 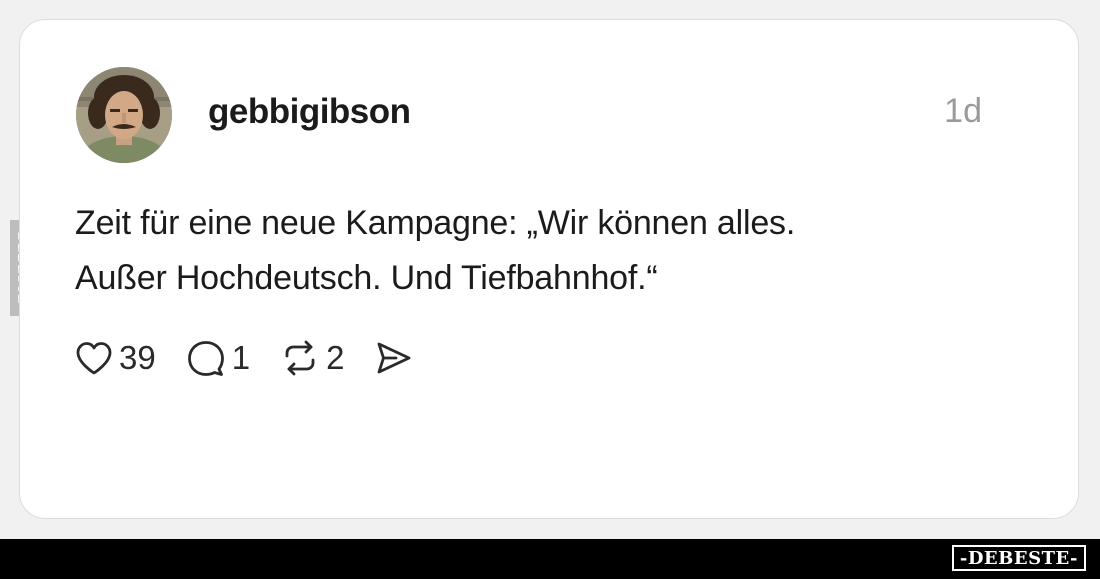 What do you see at coordinates (309, 112) in the screenshot?
I see `username: gebbigibson` at bounding box center [309, 112].